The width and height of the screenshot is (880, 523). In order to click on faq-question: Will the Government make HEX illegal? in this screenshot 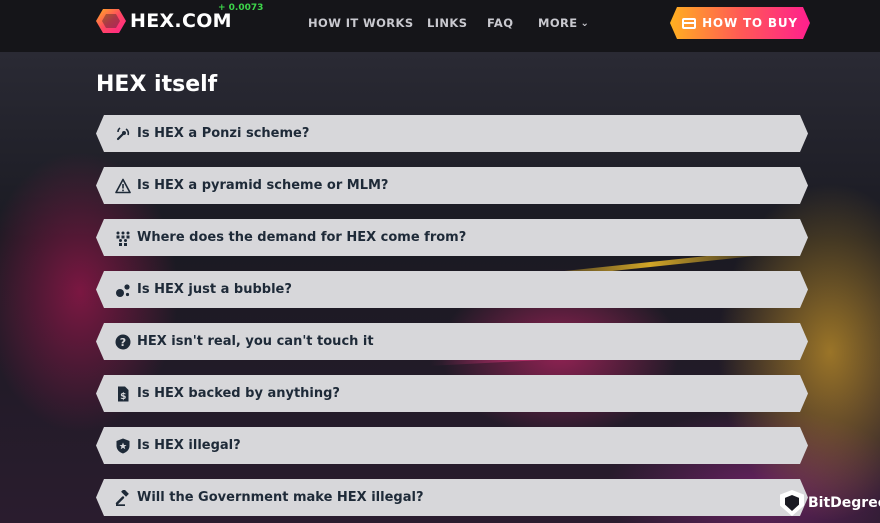, I will do `click(280, 497)`.